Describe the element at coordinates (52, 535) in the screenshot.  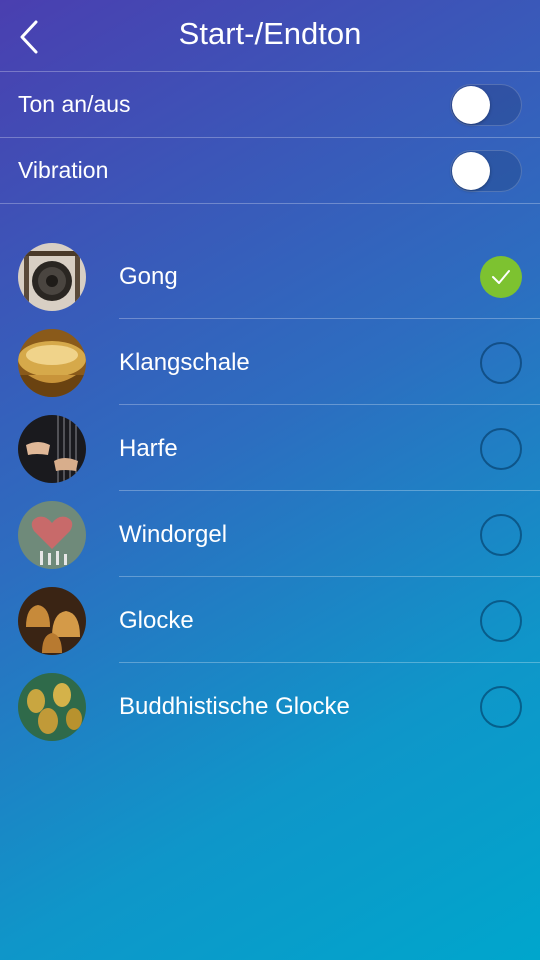
I see `wind-chime-thumbnail` at that location.